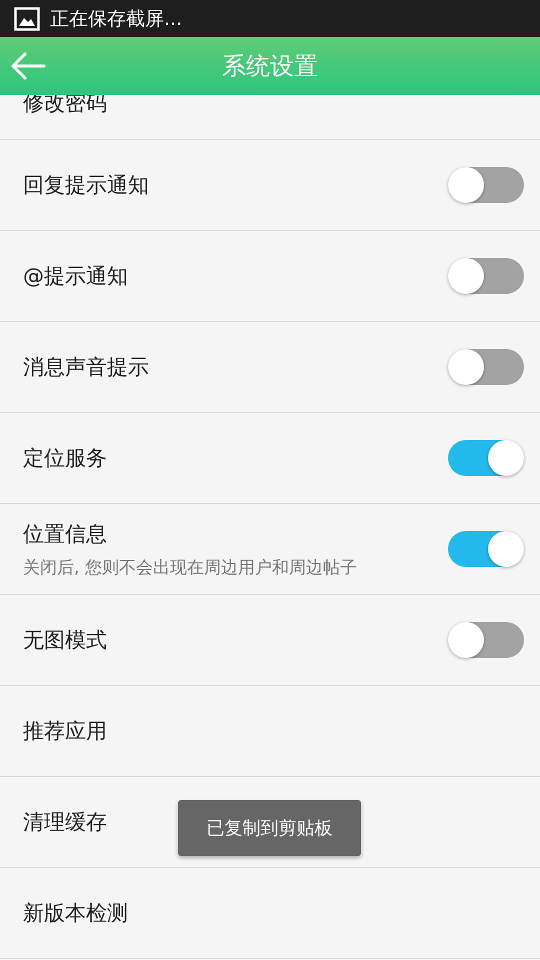  Describe the element at coordinates (270, 640) in the screenshot. I see `settings-row: 无图模式` at that location.